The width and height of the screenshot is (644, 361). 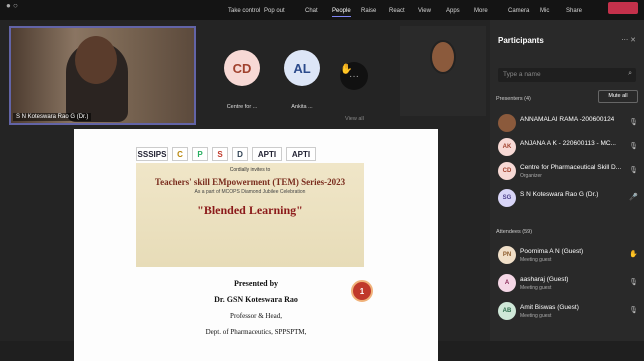 I want to click on logo: D, so click(x=240, y=154).